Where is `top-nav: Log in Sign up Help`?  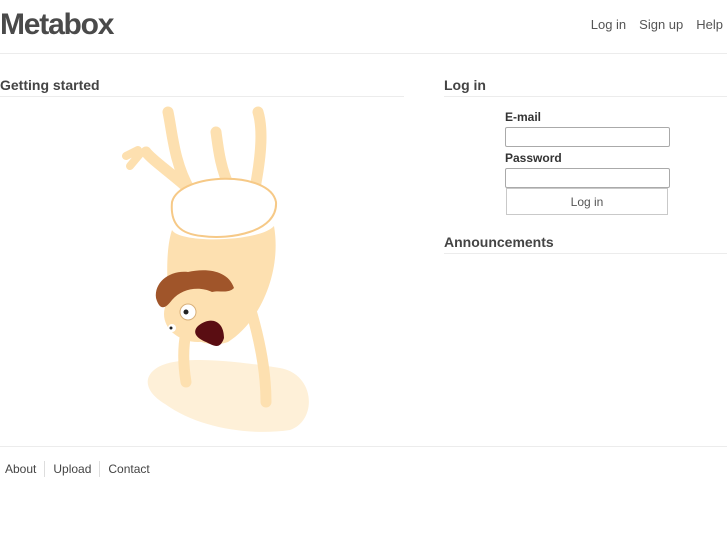
top-nav: Log in Sign up Help is located at coordinates (657, 24).